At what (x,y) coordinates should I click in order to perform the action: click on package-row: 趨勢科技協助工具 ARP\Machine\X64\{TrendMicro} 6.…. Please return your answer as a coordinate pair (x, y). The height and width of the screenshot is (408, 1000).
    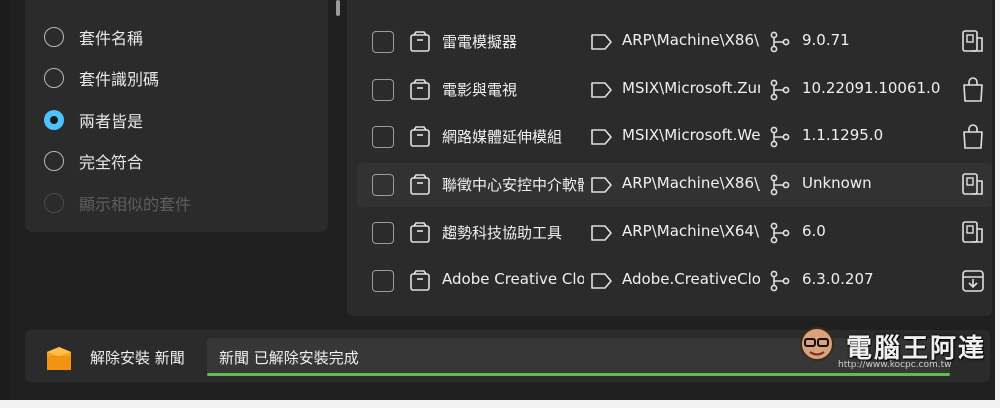
    Looking at the image, I should click on (674, 233).